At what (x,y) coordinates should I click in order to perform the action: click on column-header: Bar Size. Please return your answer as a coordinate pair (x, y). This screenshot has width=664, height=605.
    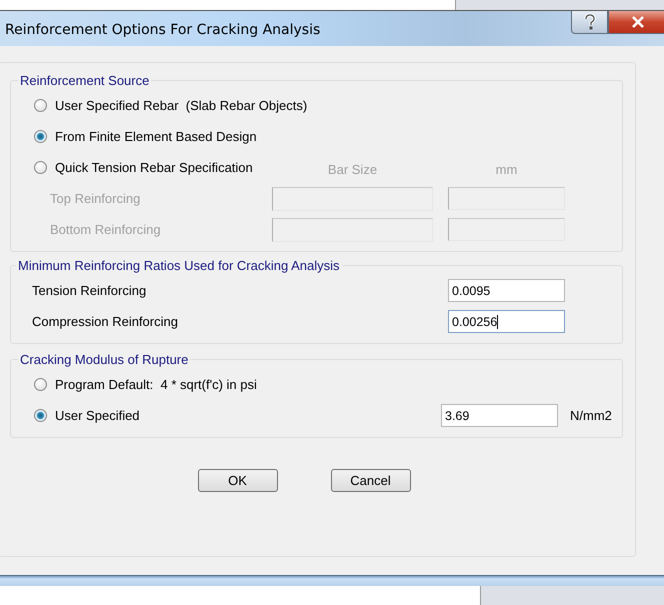
    Looking at the image, I should click on (352, 169).